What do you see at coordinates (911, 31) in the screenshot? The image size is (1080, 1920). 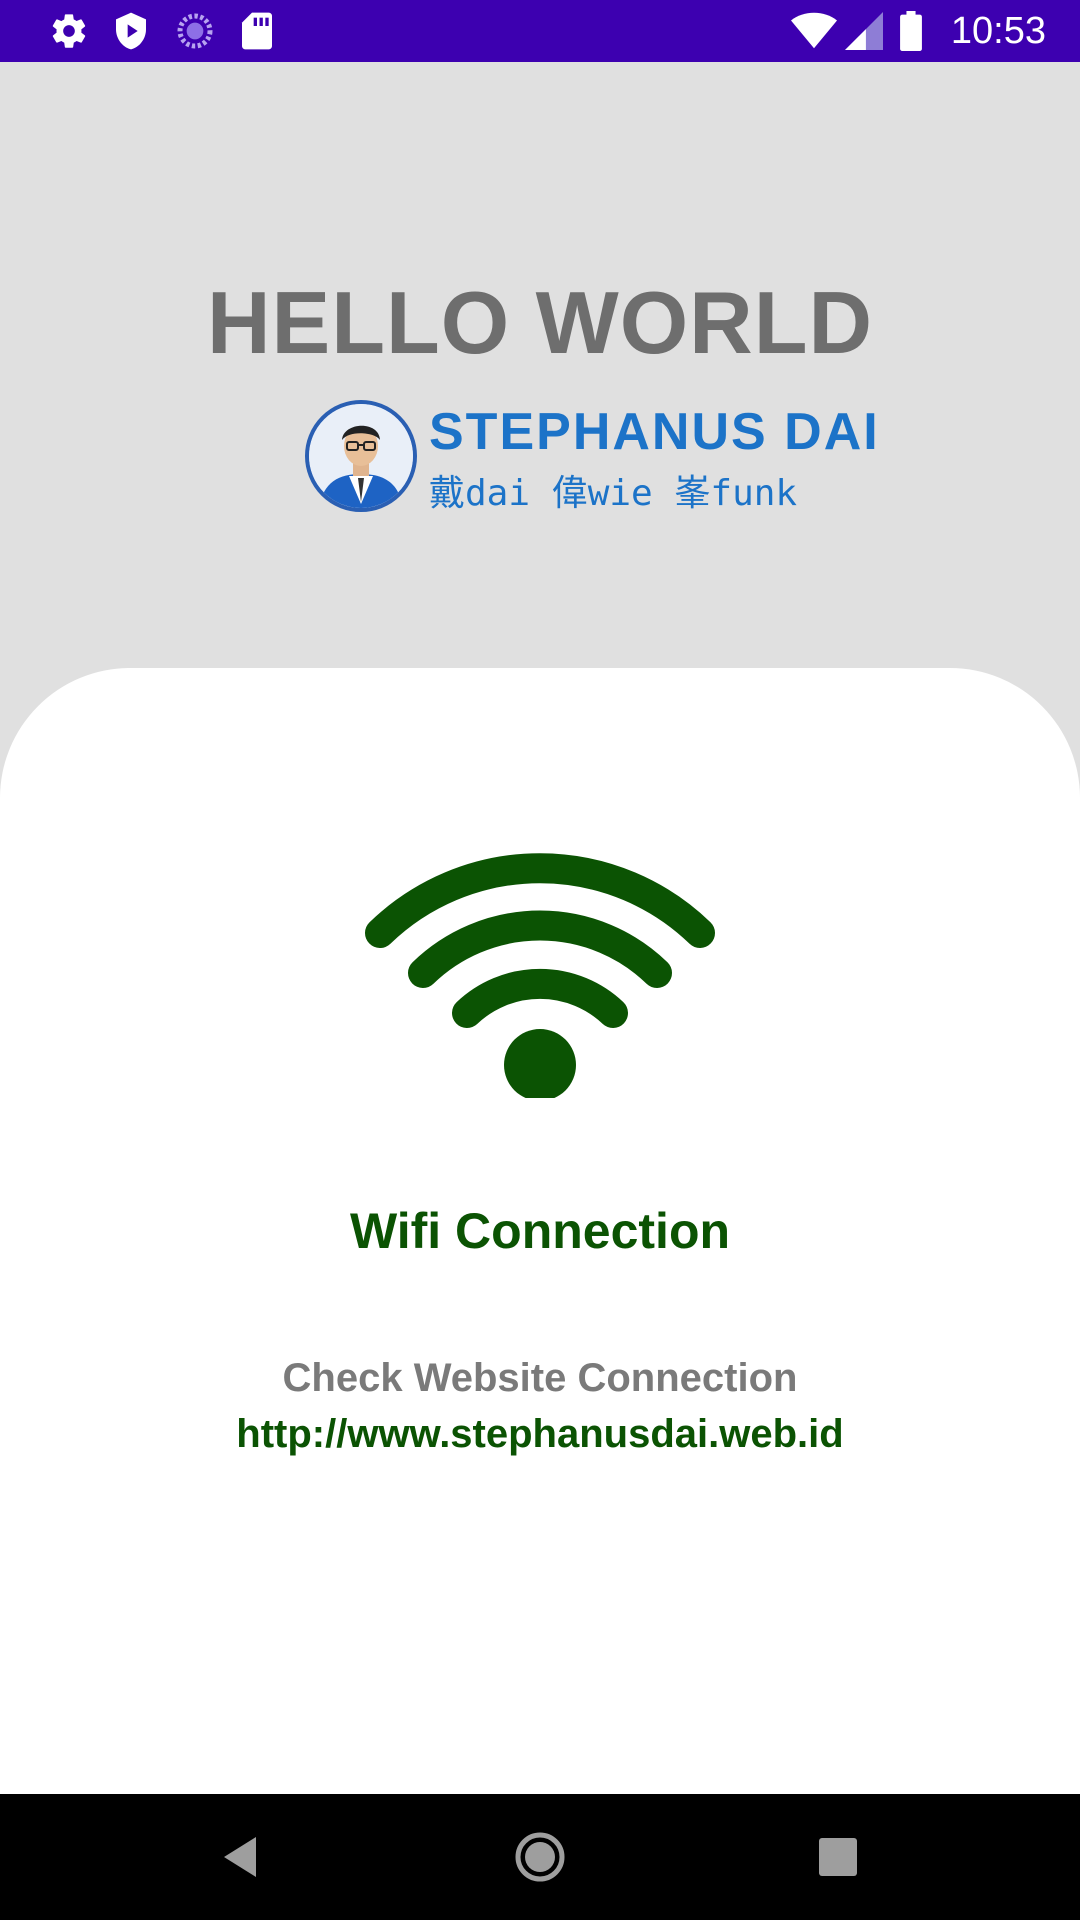 I see `battery-icon` at bounding box center [911, 31].